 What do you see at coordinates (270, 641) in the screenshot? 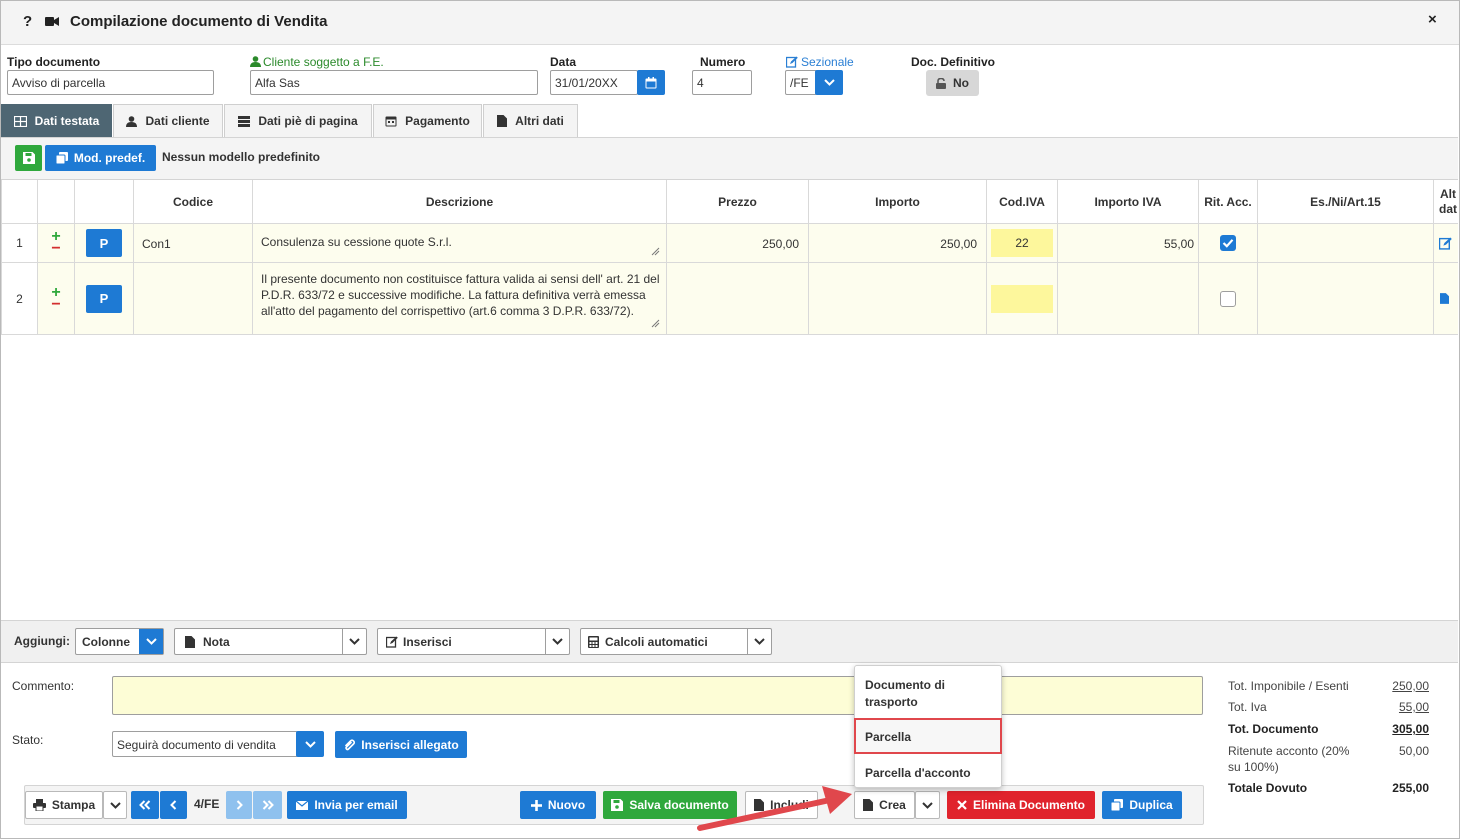
I see `nota-dropdown: Nota` at bounding box center [270, 641].